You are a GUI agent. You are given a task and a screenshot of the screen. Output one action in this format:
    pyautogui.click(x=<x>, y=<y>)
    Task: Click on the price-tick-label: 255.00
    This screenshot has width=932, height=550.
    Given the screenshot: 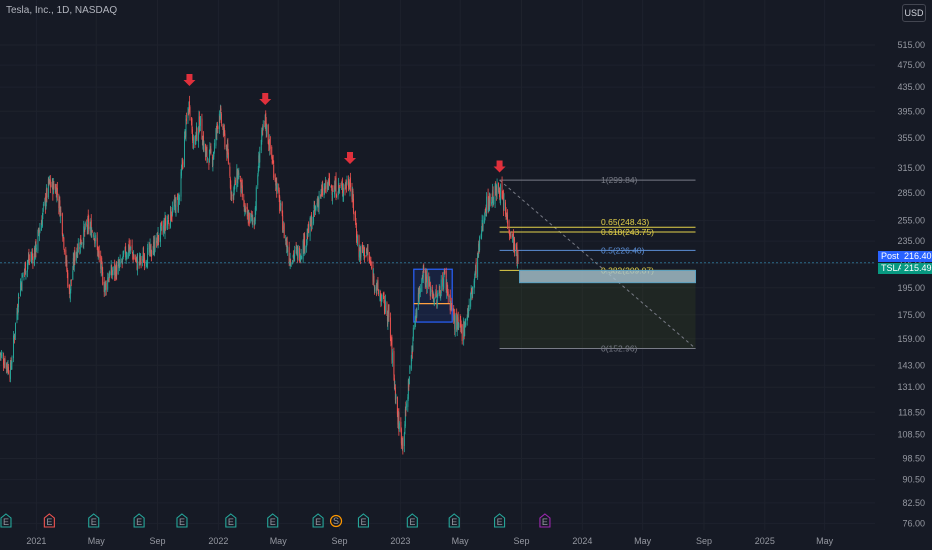 What is the action you would take?
    pyautogui.click(x=911, y=221)
    